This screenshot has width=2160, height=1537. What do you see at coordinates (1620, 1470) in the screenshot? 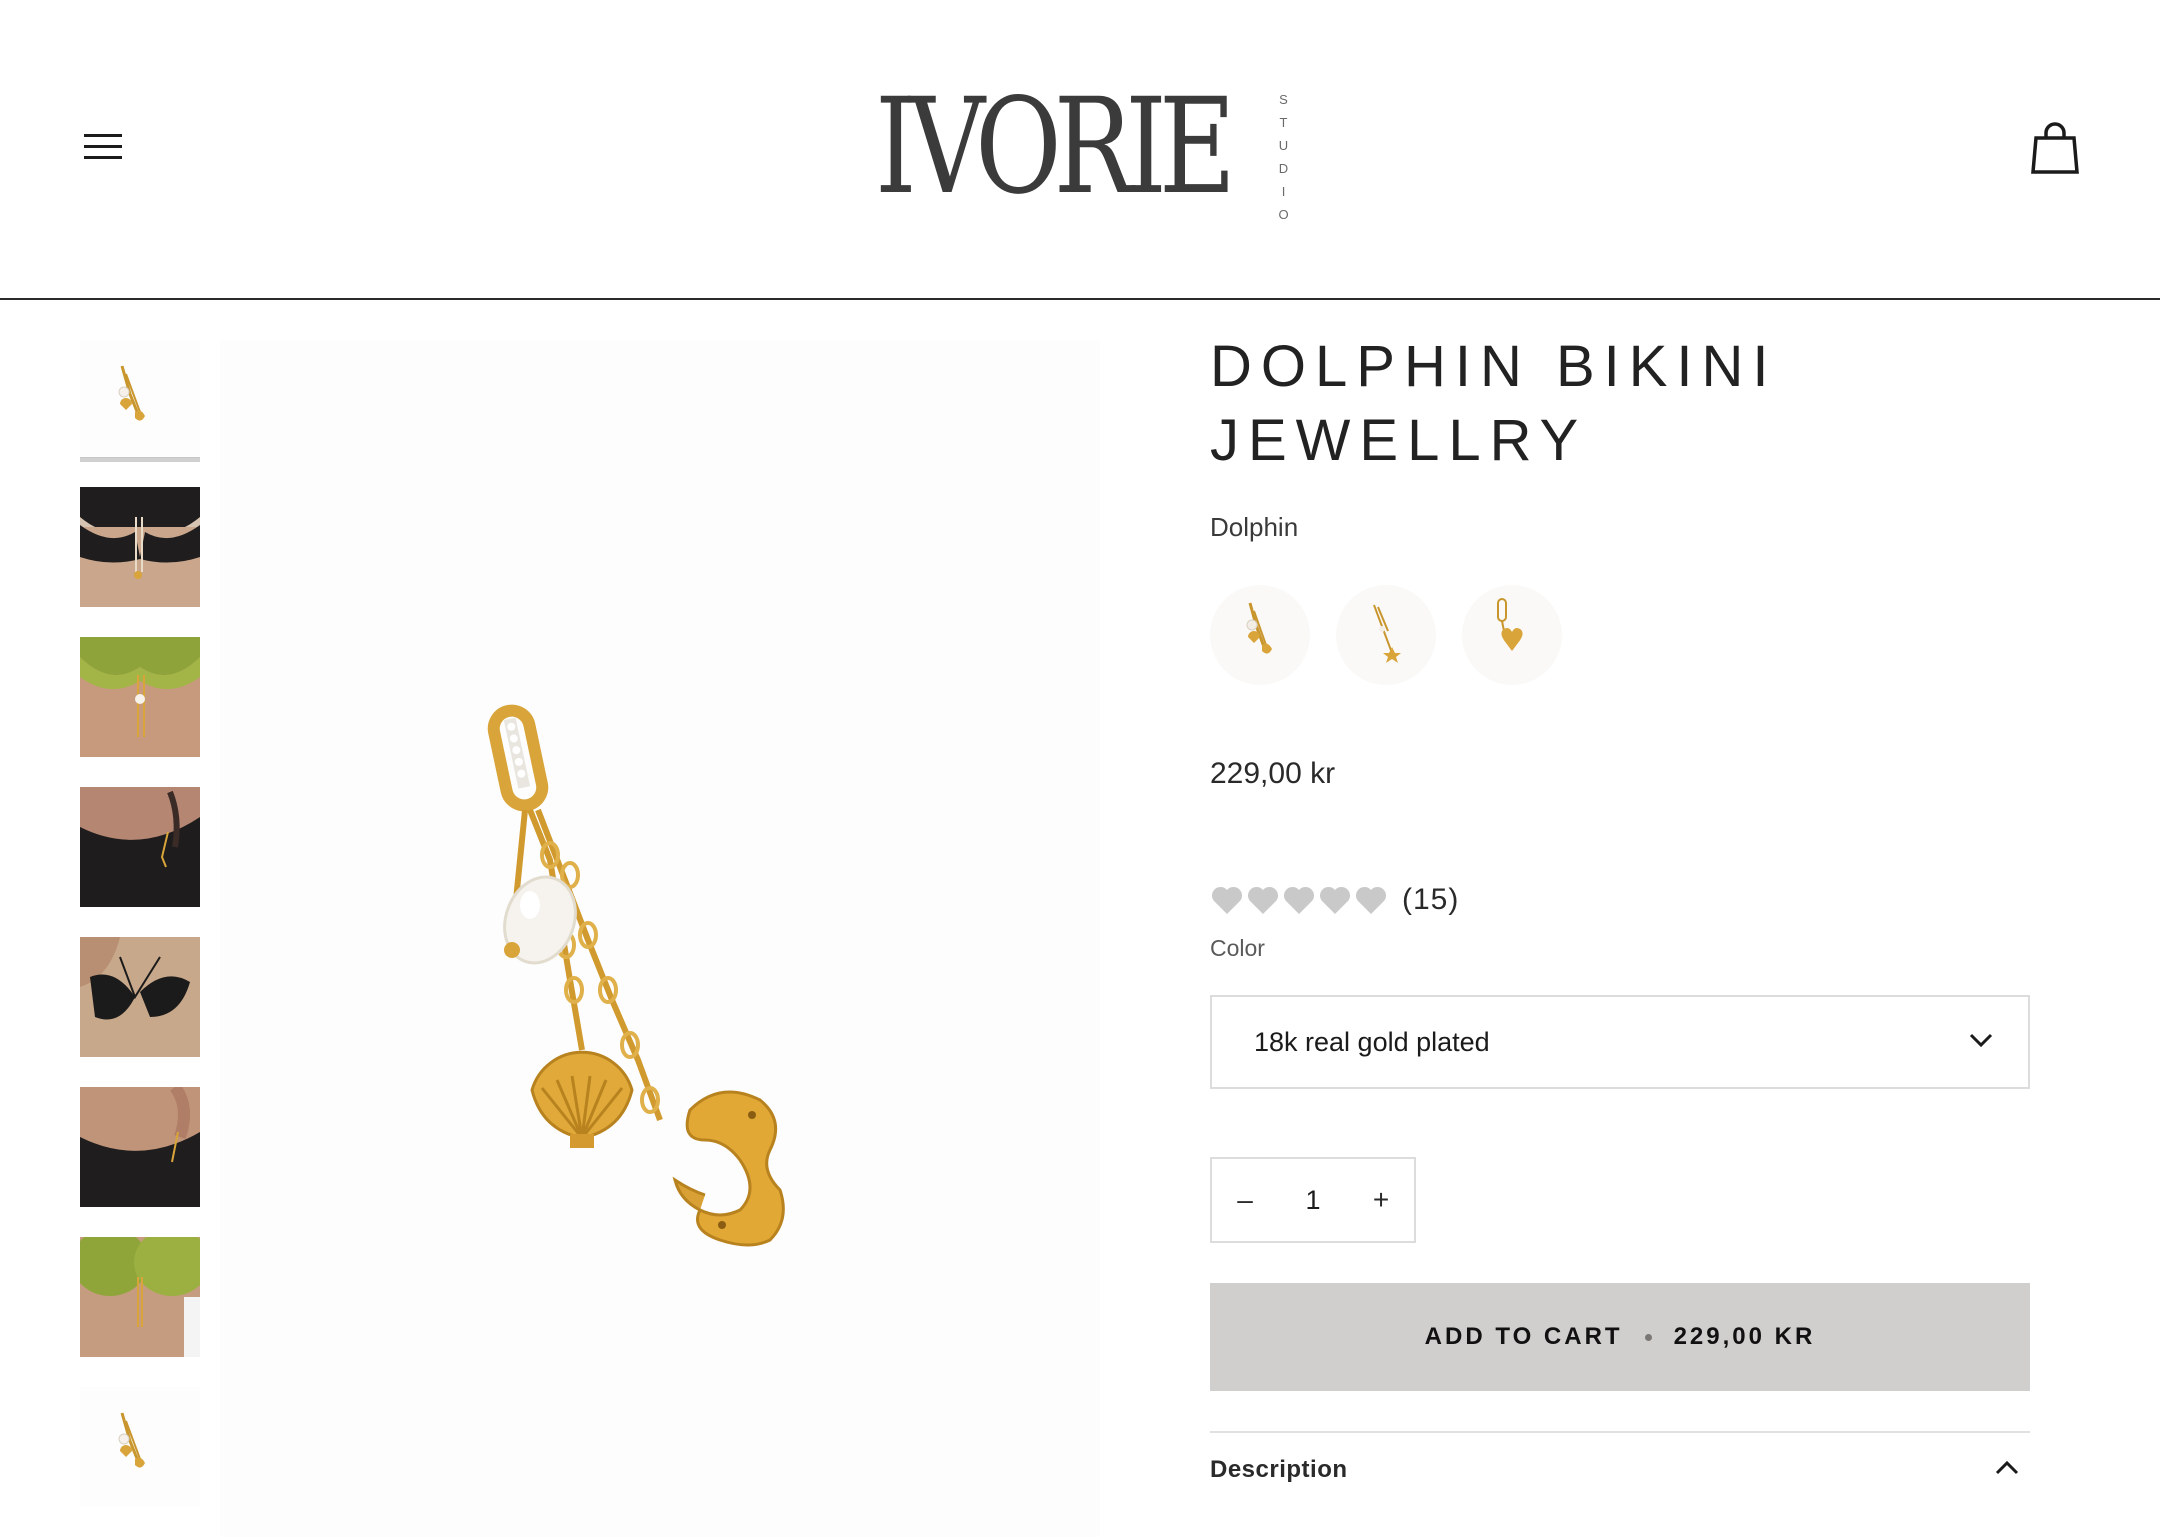
I see `description-toggle: Description` at bounding box center [1620, 1470].